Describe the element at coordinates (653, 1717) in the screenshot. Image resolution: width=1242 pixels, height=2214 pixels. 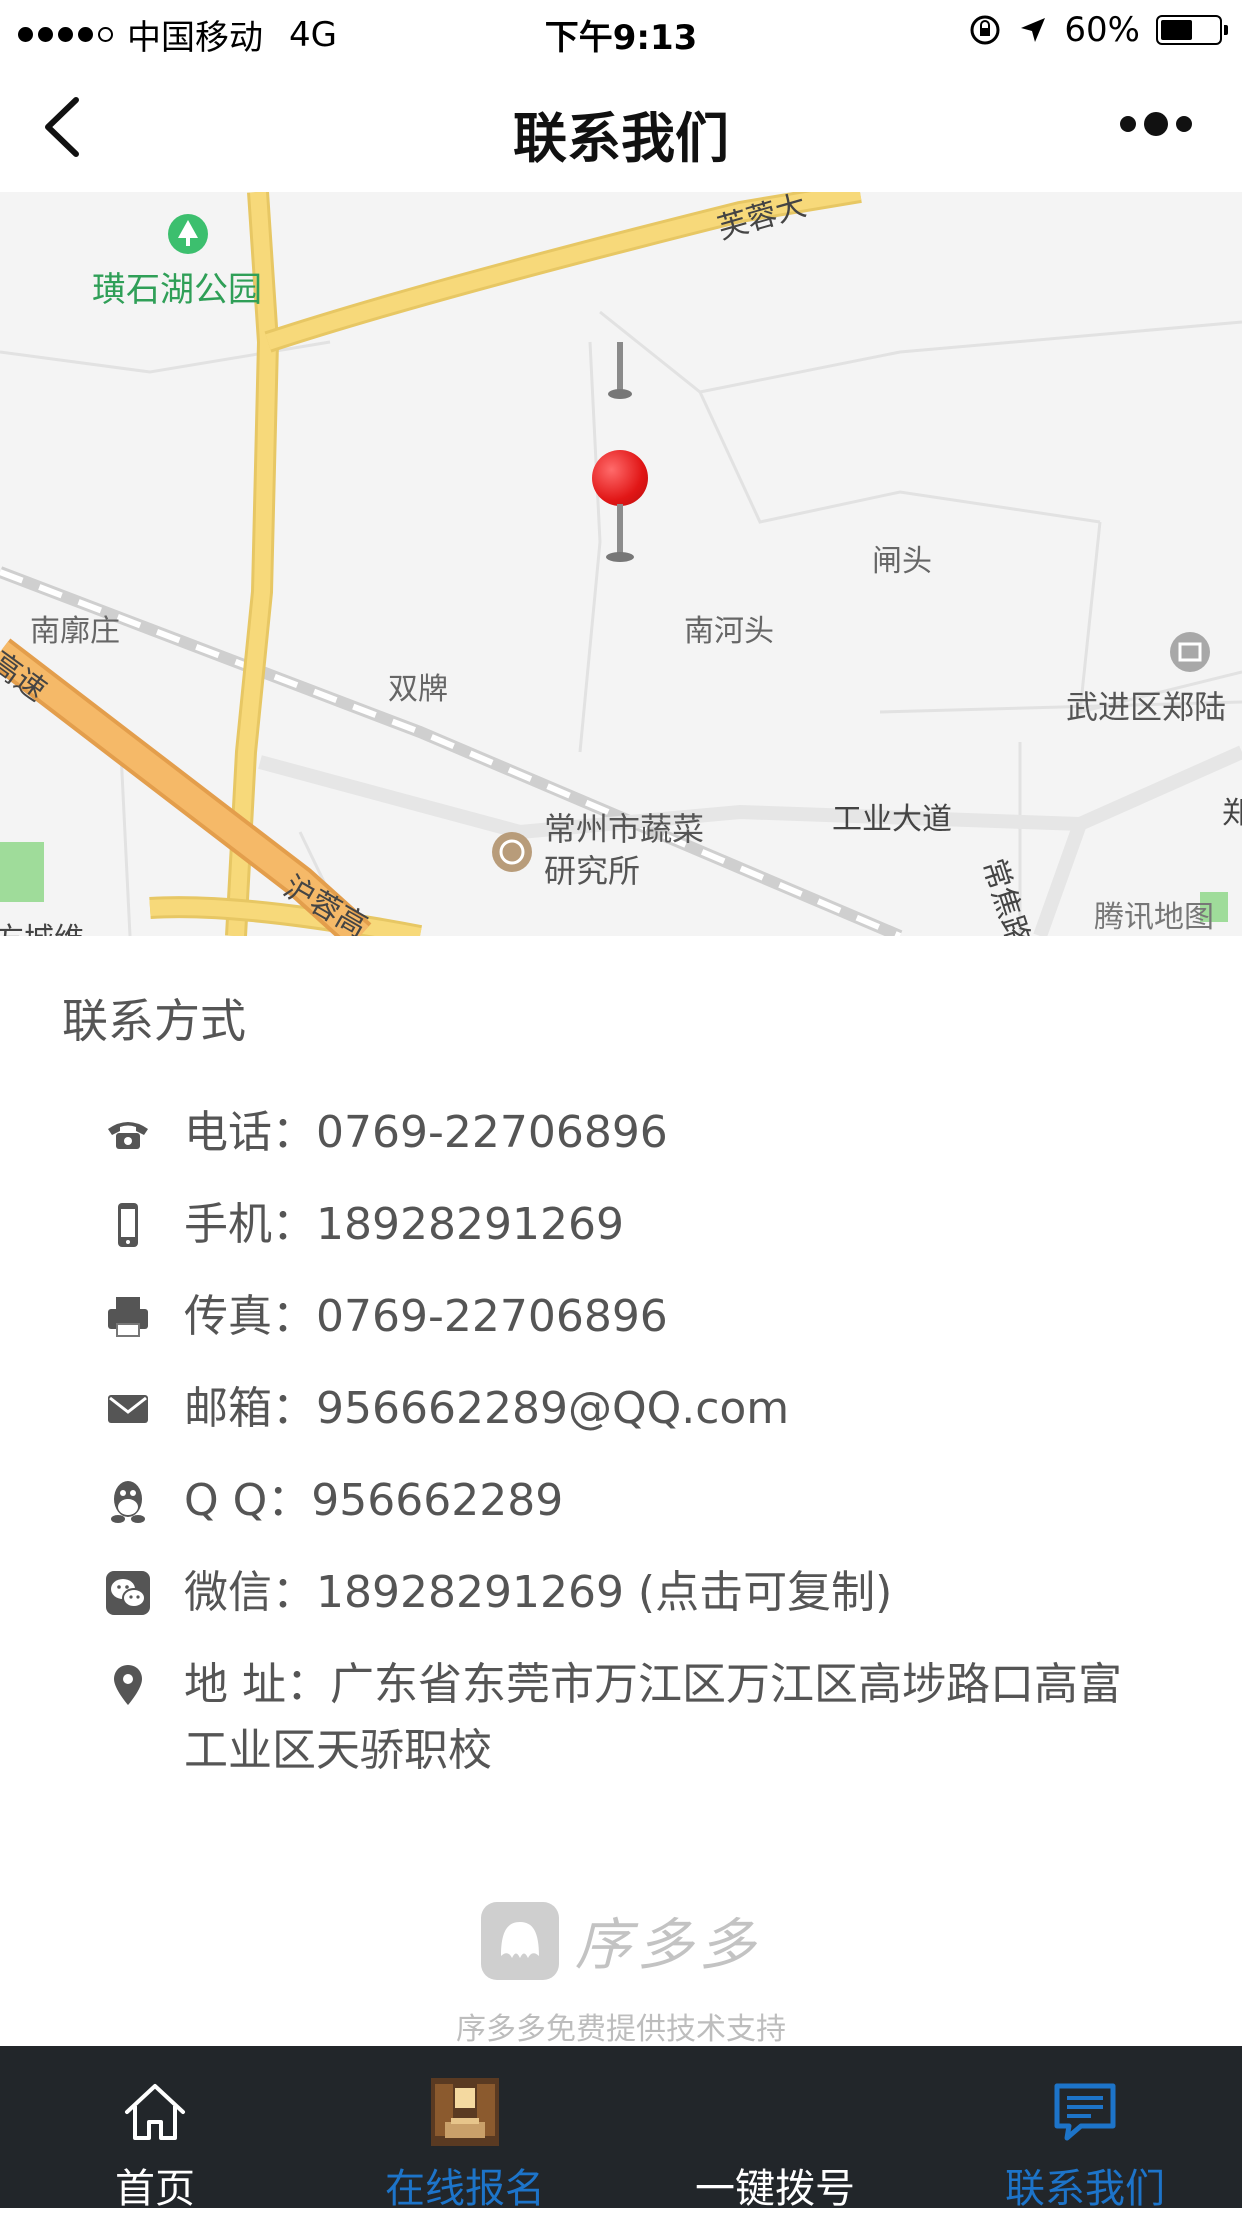
I see `contact-address-text: 地 址：广东省东莞市万江区万江区高埗路口高富工业区天骄职校` at that location.